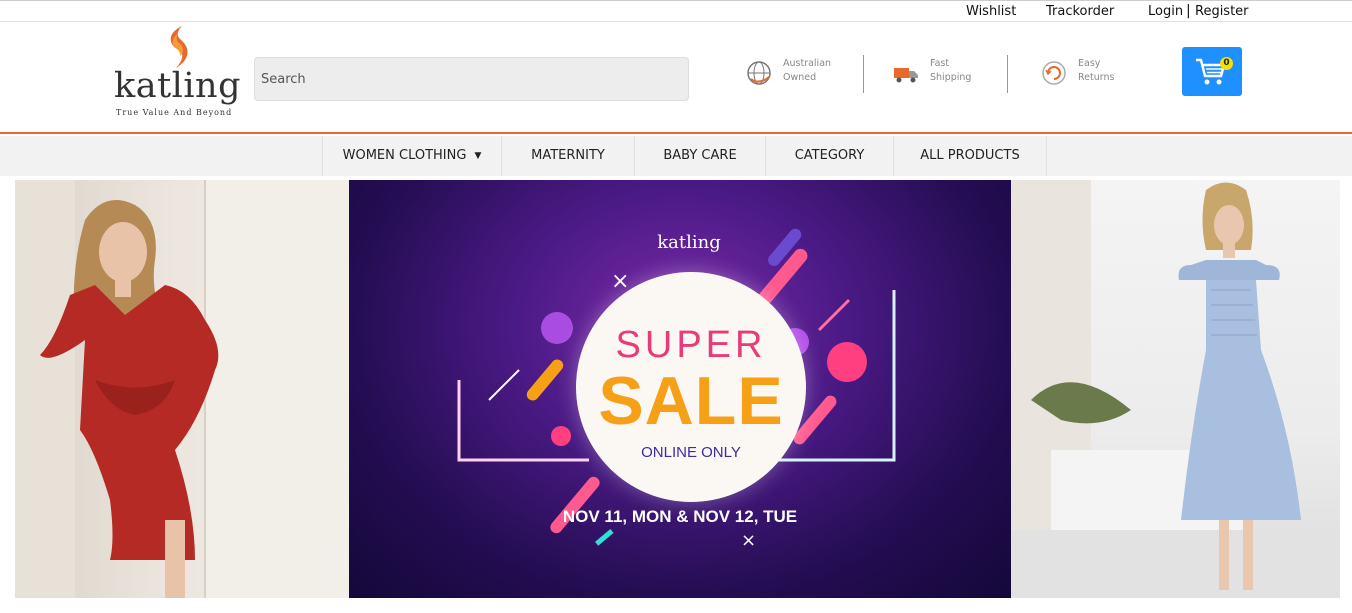  What do you see at coordinates (950, 71) in the screenshot?
I see `feature-text: Fast Shipping` at bounding box center [950, 71].